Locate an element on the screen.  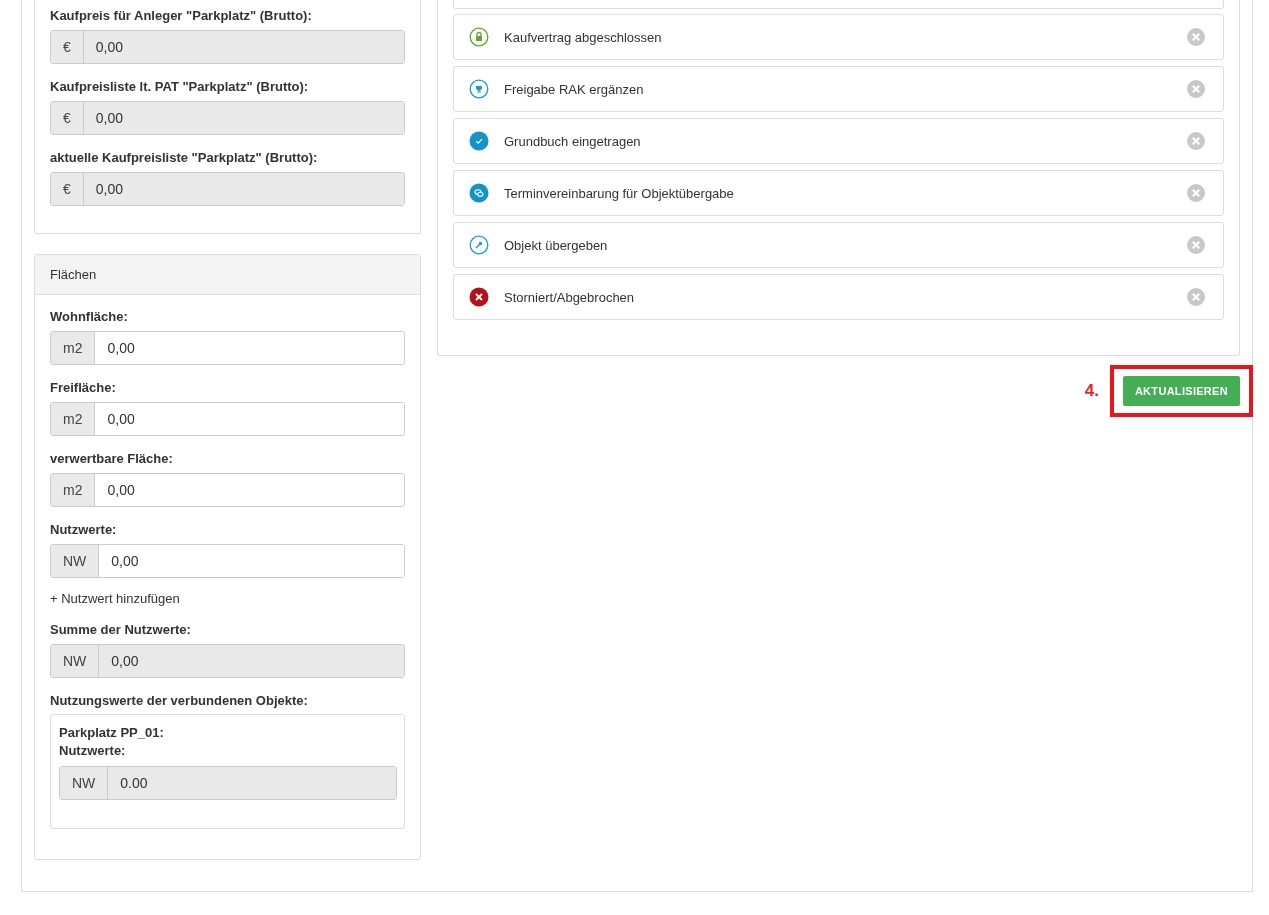
status-row: Objekt übergeben is located at coordinates (838, 245).